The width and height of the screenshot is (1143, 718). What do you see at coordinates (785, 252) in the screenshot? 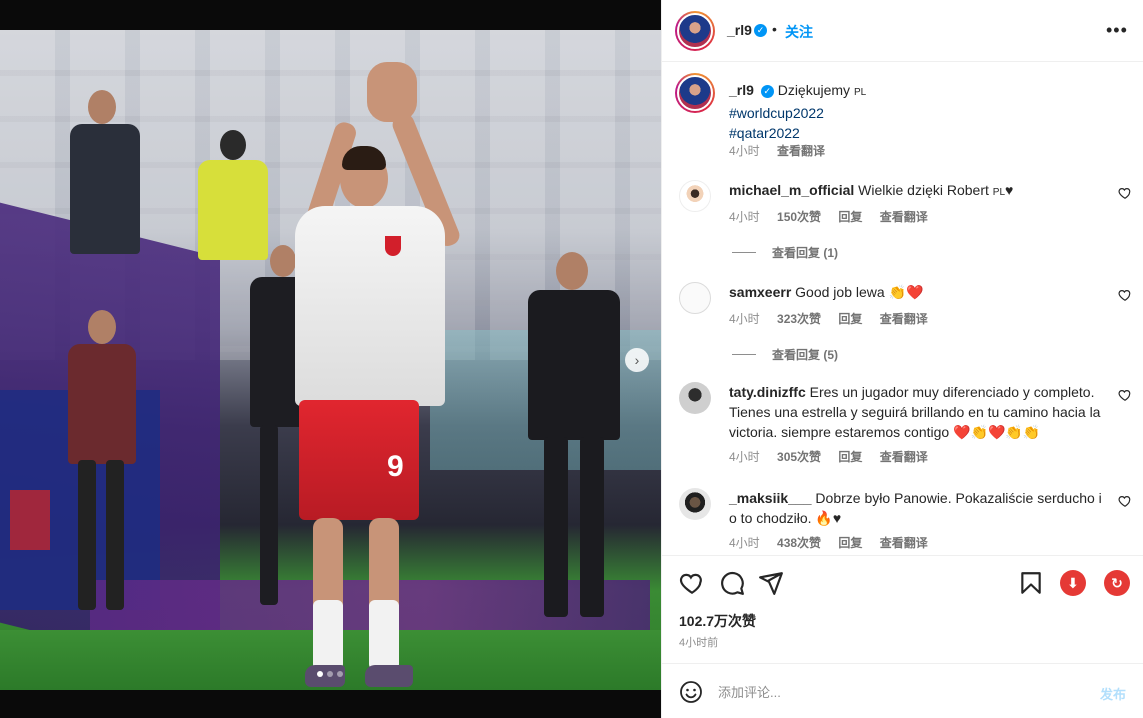
I see `view-replies-button: 查看回复 (1)` at bounding box center [785, 252].